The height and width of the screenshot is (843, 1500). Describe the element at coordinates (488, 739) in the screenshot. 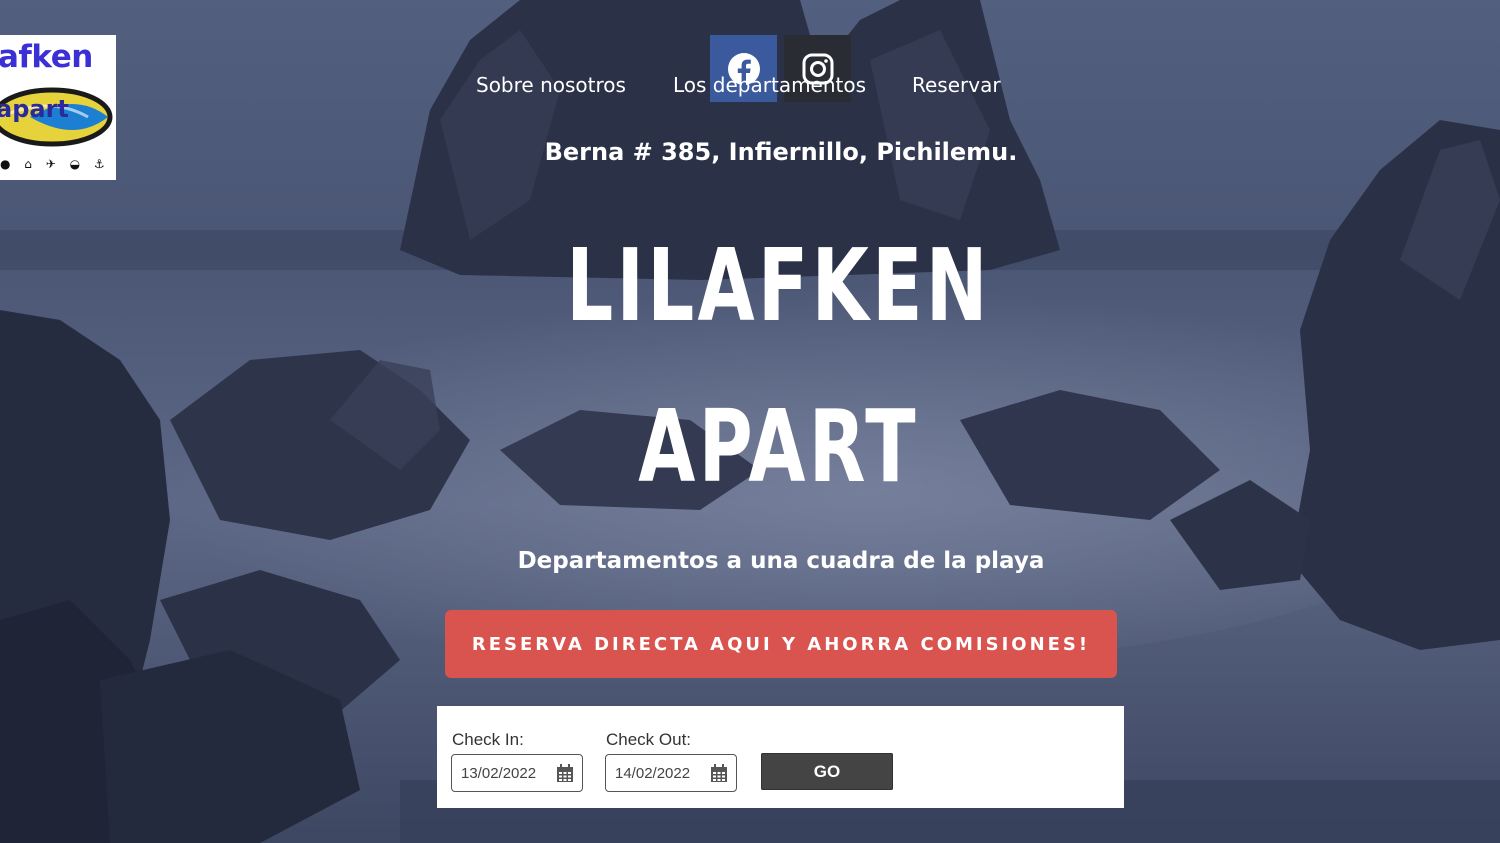

I see `checkin-label: Check In:` at that location.